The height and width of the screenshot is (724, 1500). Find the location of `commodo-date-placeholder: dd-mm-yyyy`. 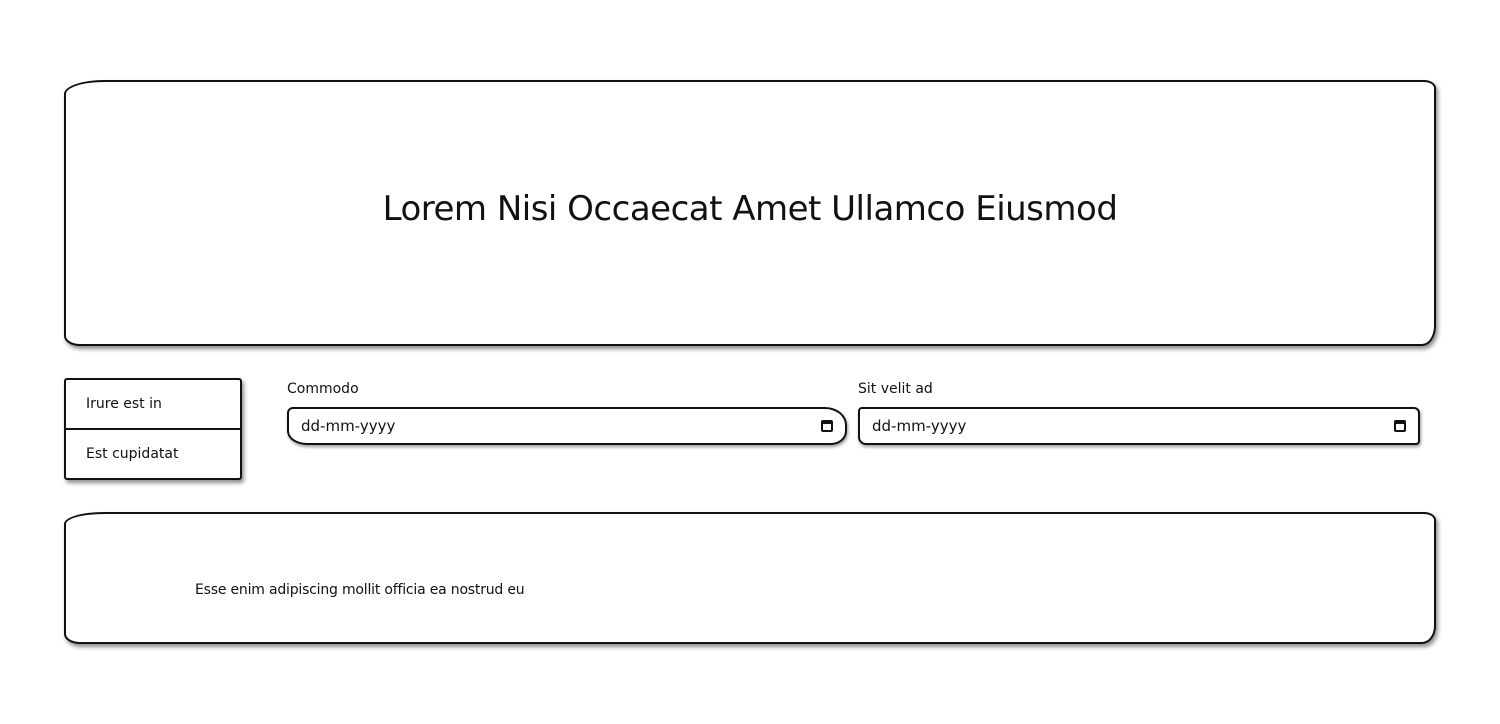

commodo-date-placeholder: dd-mm-yyyy is located at coordinates (348, 426).